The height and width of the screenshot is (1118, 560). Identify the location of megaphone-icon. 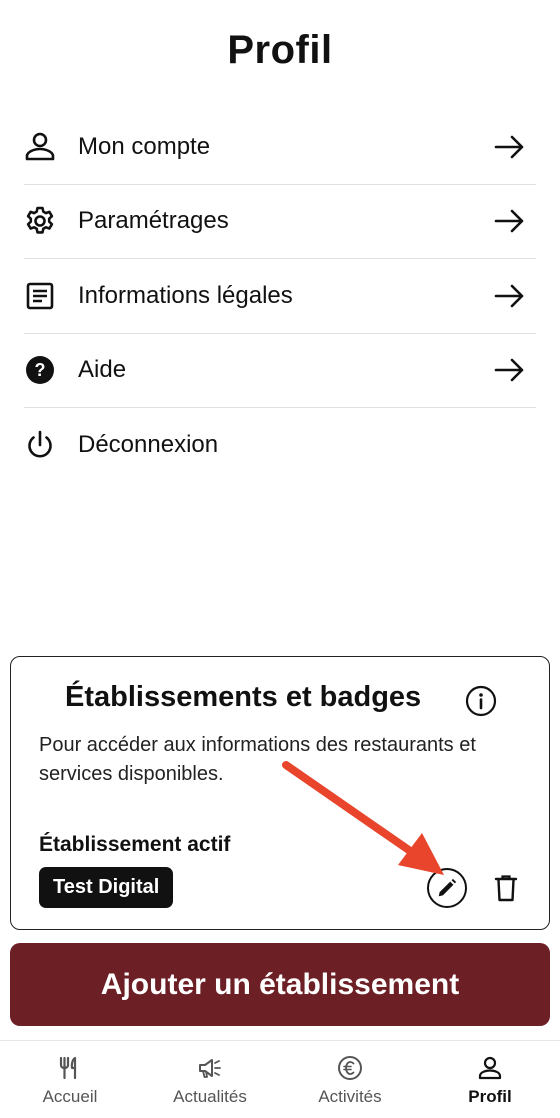
(210, 1068).